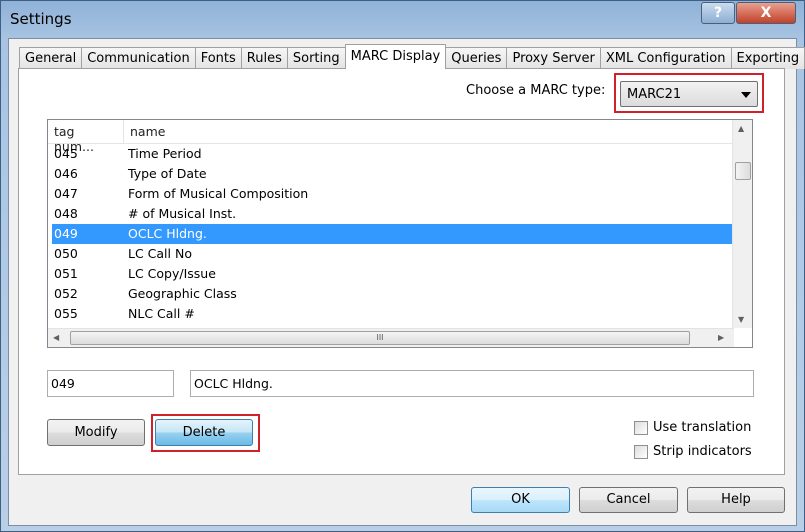 The image size is (805, 532). I want to click on name-cell: Time Period, so click(165, 153).